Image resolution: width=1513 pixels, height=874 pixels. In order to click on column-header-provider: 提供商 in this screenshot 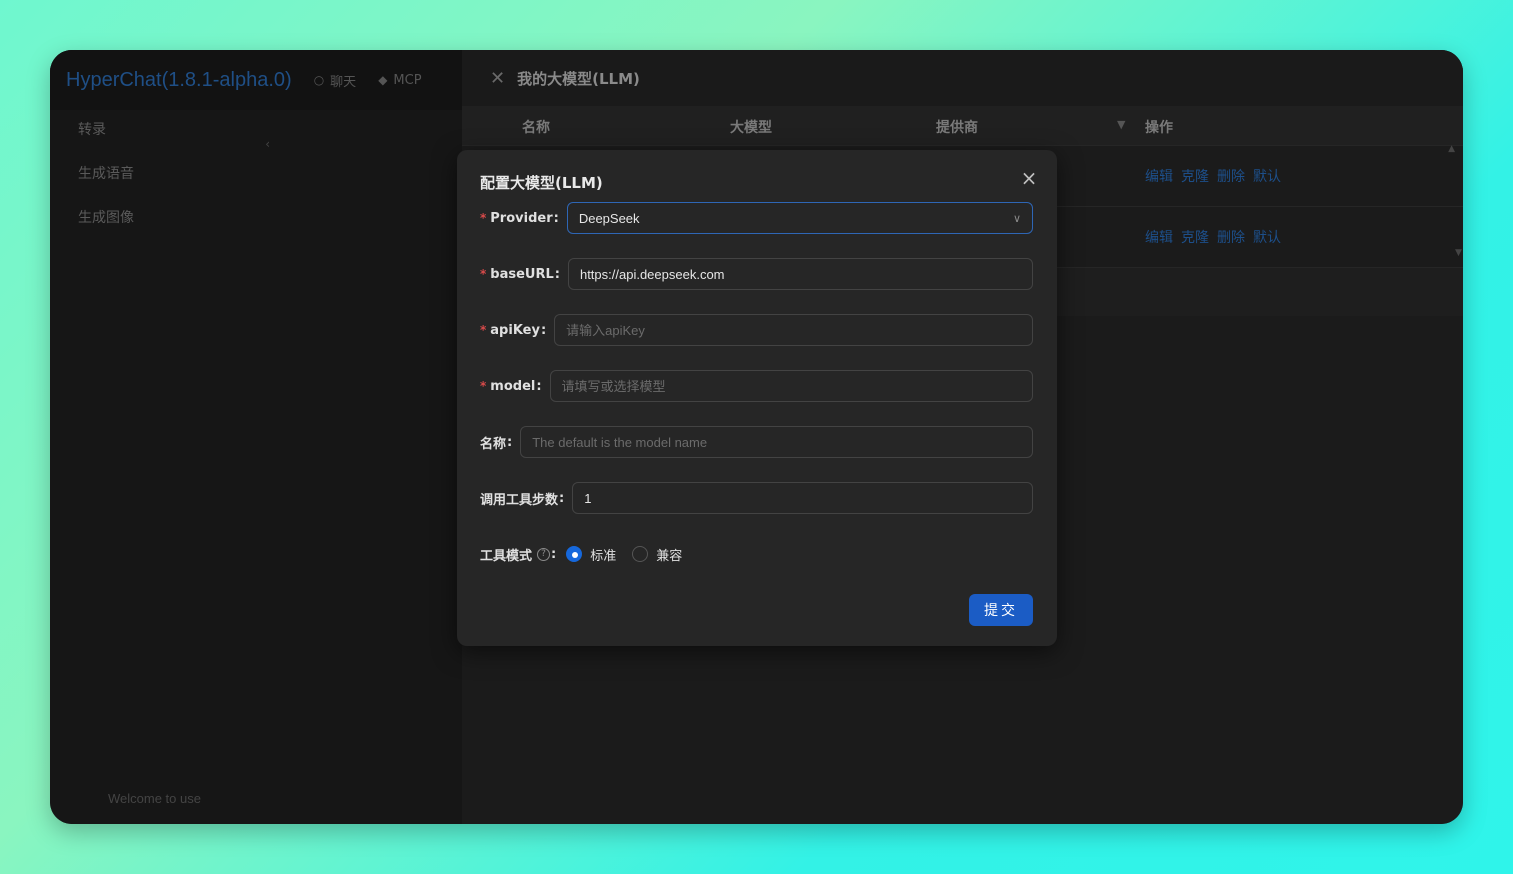, I will do `click(957, 127)`.